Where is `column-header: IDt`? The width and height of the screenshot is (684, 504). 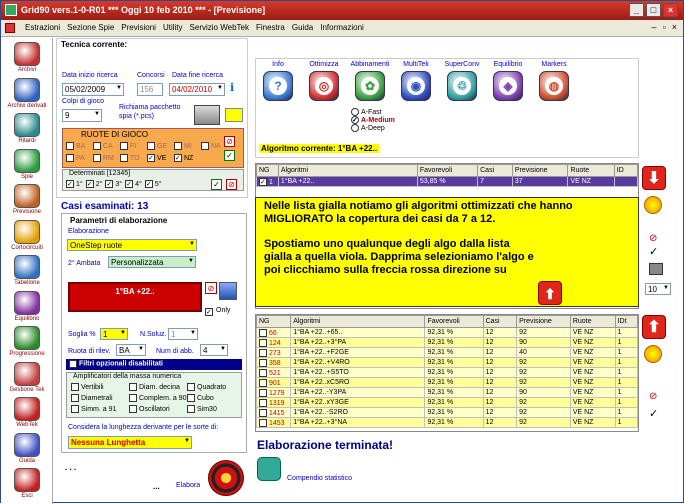
column-header: IDt is located at coordinates (626, 321).